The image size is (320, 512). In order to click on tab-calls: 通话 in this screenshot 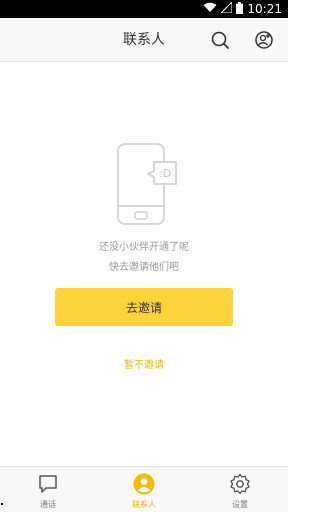, I will do `click(48, 492)`.